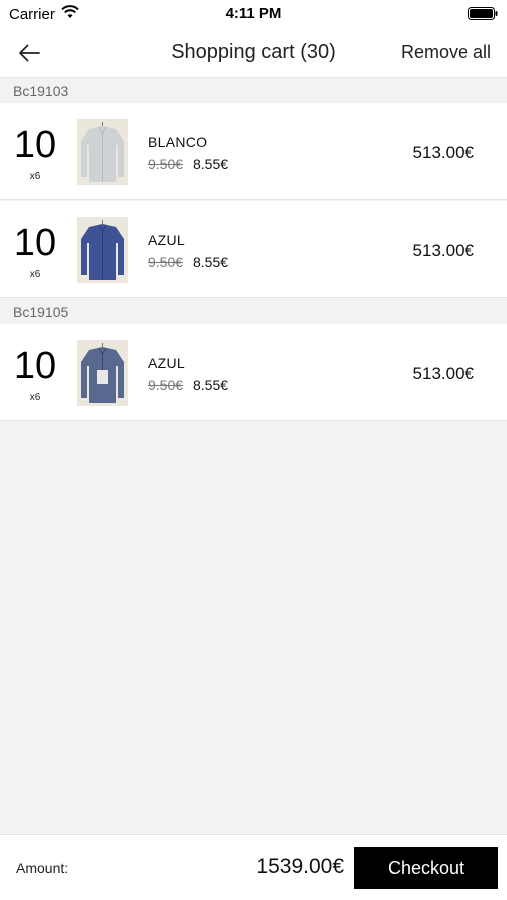 This screenshot has height=900, width=507. I want to click on amount-label: Amount:, so click(42, 868).